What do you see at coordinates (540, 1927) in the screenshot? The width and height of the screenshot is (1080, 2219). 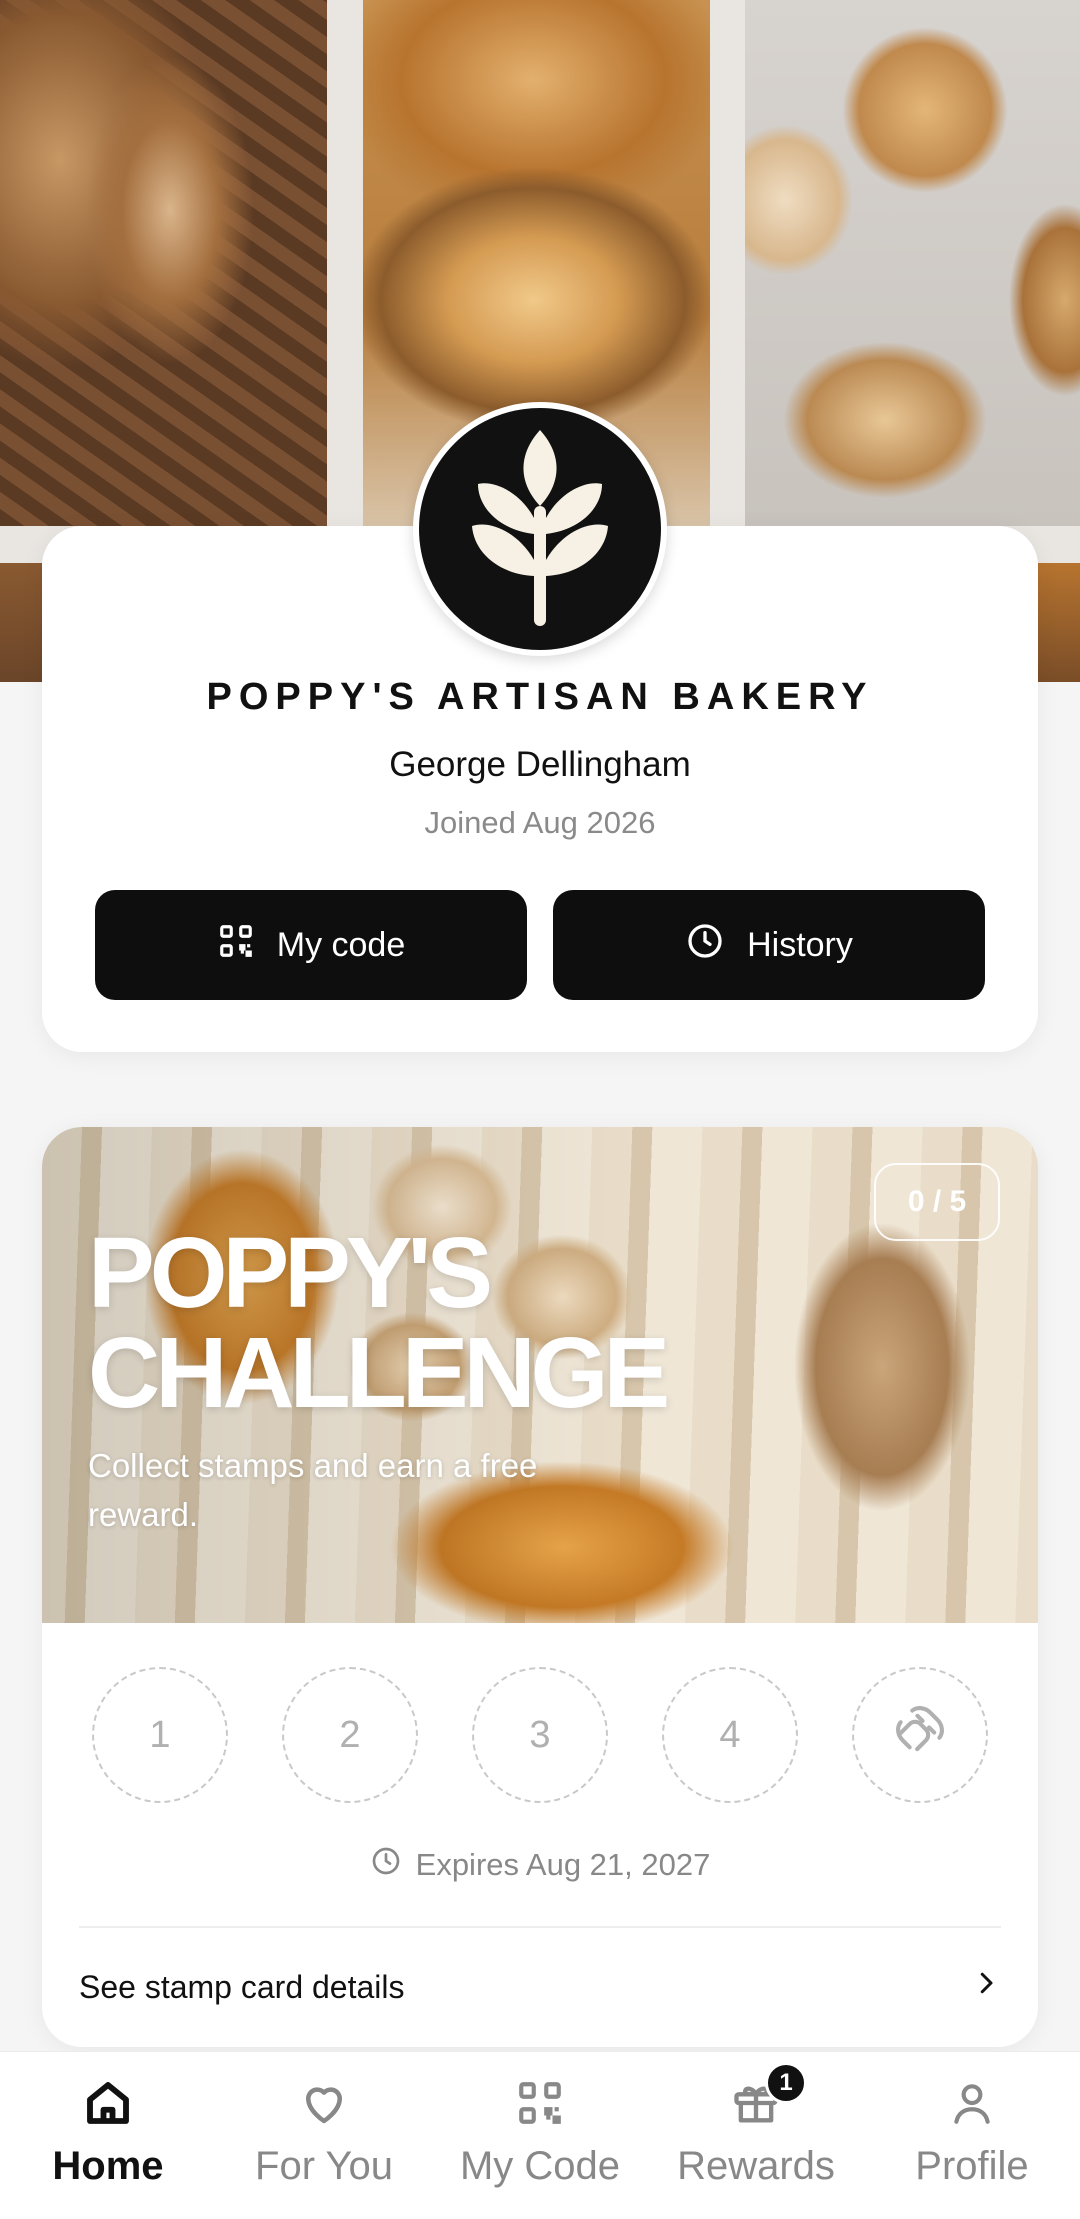 I see `divider` at bounding box center [540, 1927].